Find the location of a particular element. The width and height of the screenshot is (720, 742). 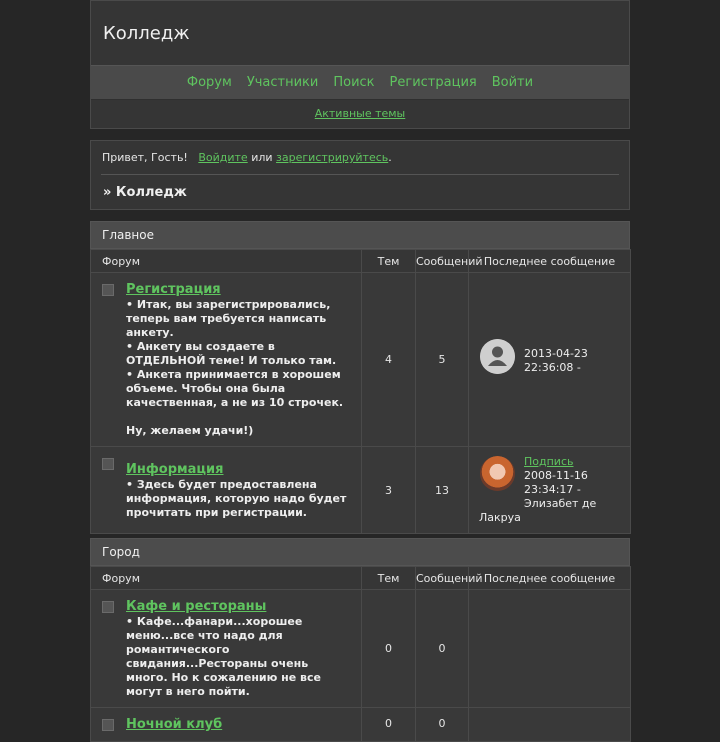

forum-info: Ночной клуб is located at coordinates (226, 724).